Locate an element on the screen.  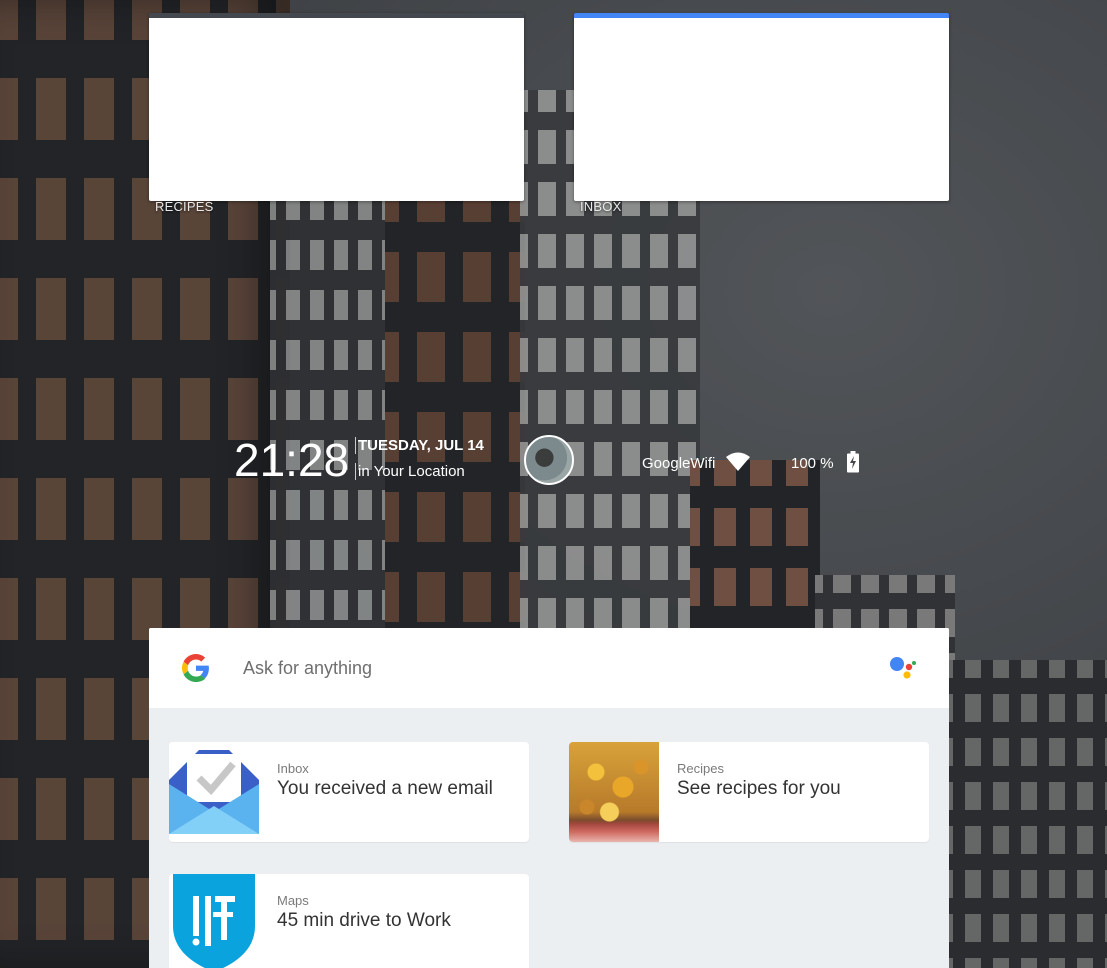
inbox-card: Inbox You received a new email is located at coordinates (349, 792).